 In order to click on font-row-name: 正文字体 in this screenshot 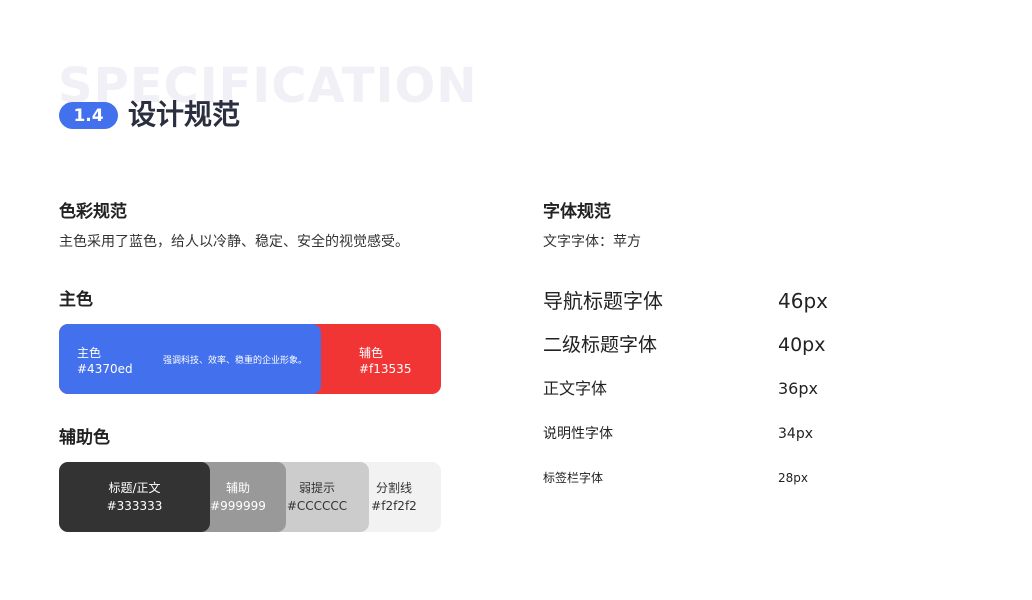, I will do `click(575, 388)`.